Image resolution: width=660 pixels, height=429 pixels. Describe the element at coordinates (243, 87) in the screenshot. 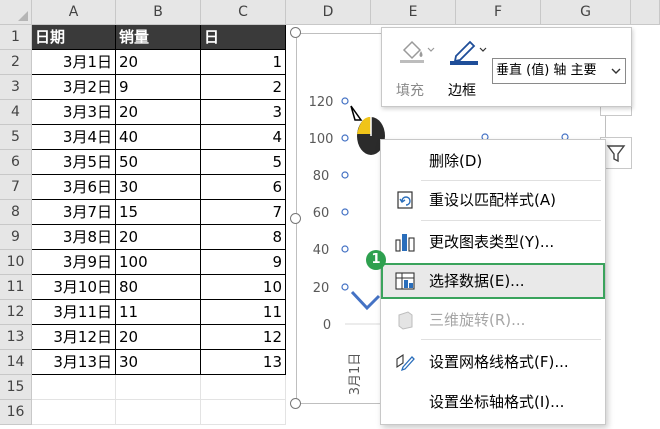

I see `table-cell-day: 2` at that location.